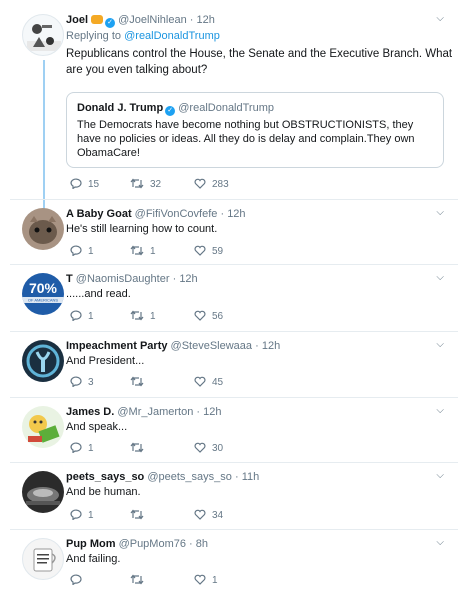 This screenshot has height=597, width=468. Describe the element at coordinates (212, 346) in the screenshot. I see `author-handle: @SteveSlewaaa` at that location.